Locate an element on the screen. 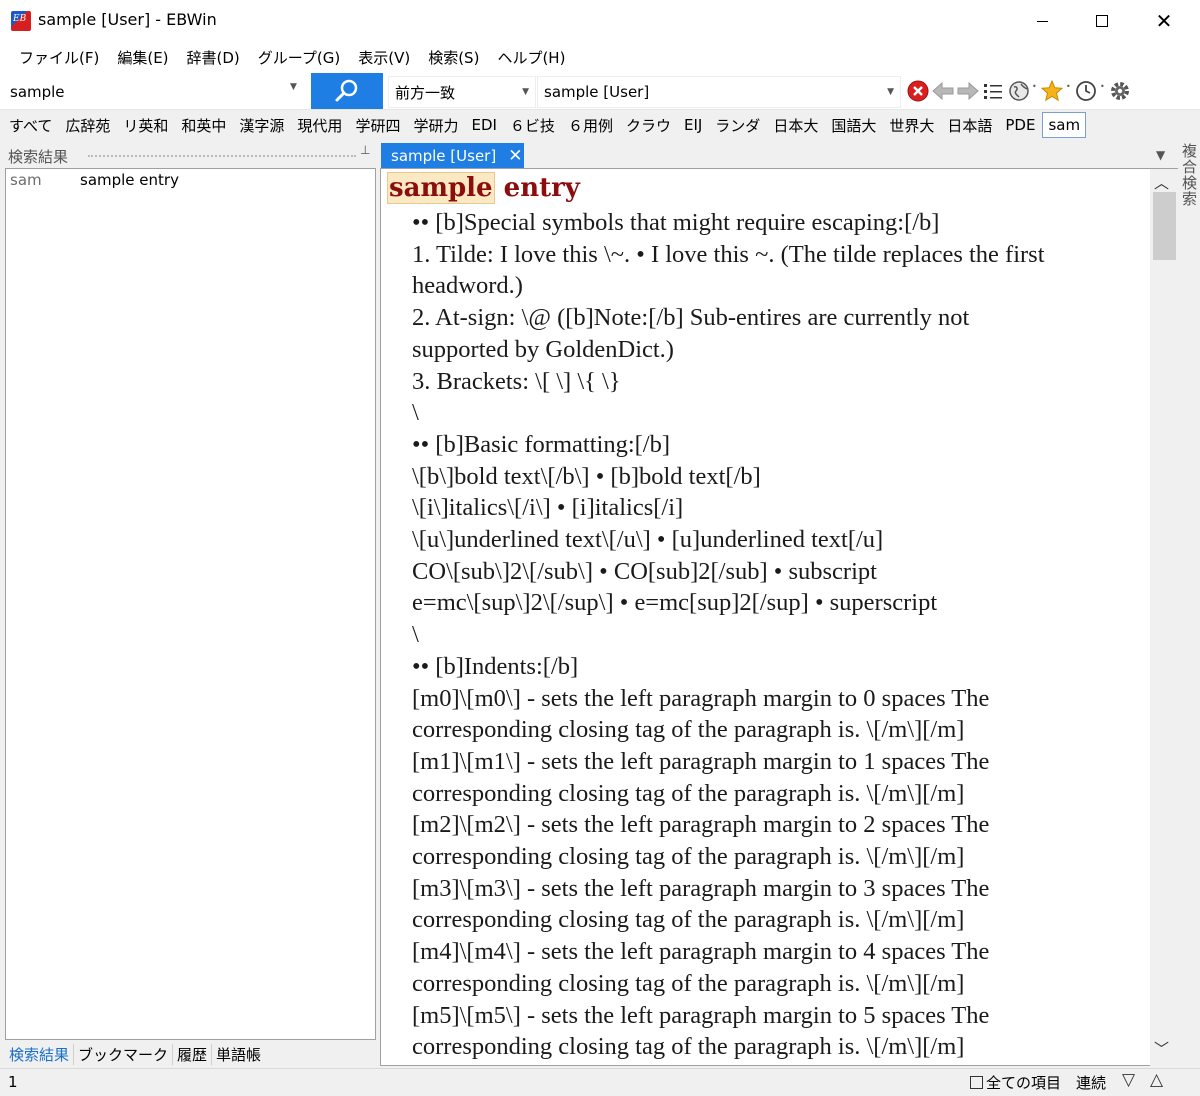 The height and width of the screenshot is (1096, 1200). window-title: sample [User] - EBWin is located at coordinates (127, 19).